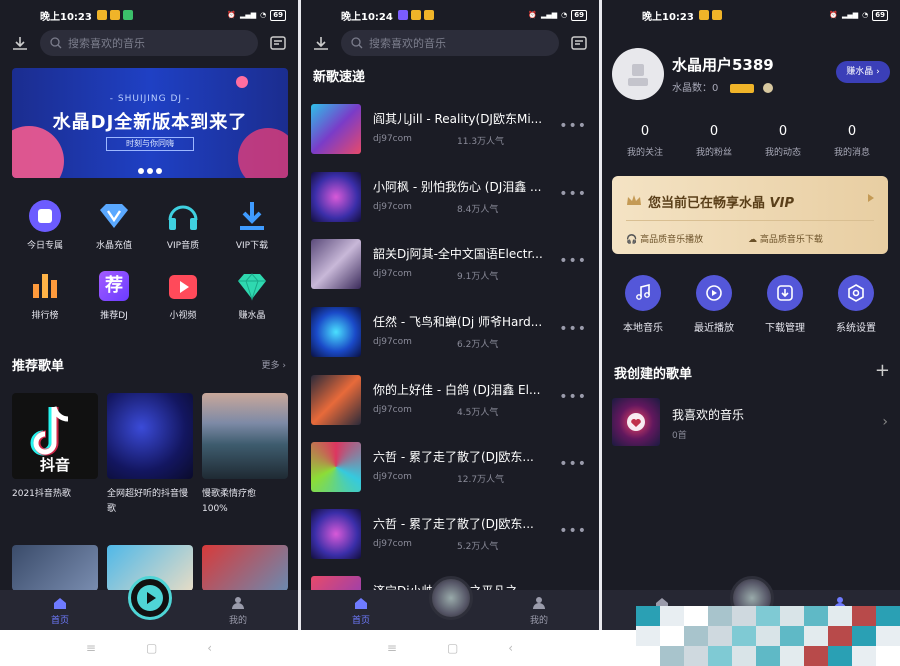  Describe the element at coordinates (679, 436) in the screenshot. I see `playlist-count: 0首` at that location.